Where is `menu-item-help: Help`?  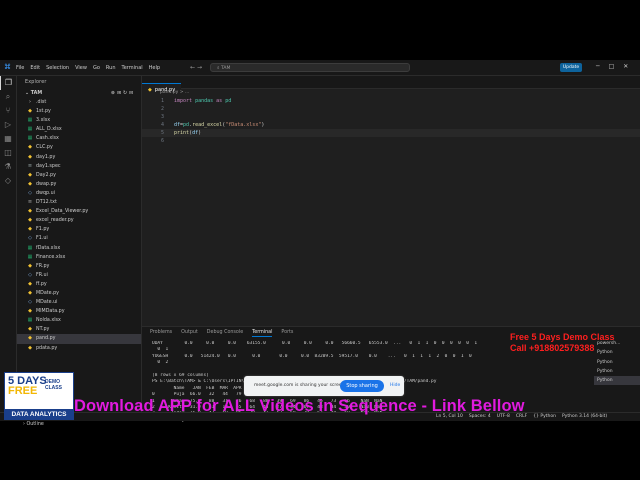 menu-item-help: Help is located at coordinates (154, 68).